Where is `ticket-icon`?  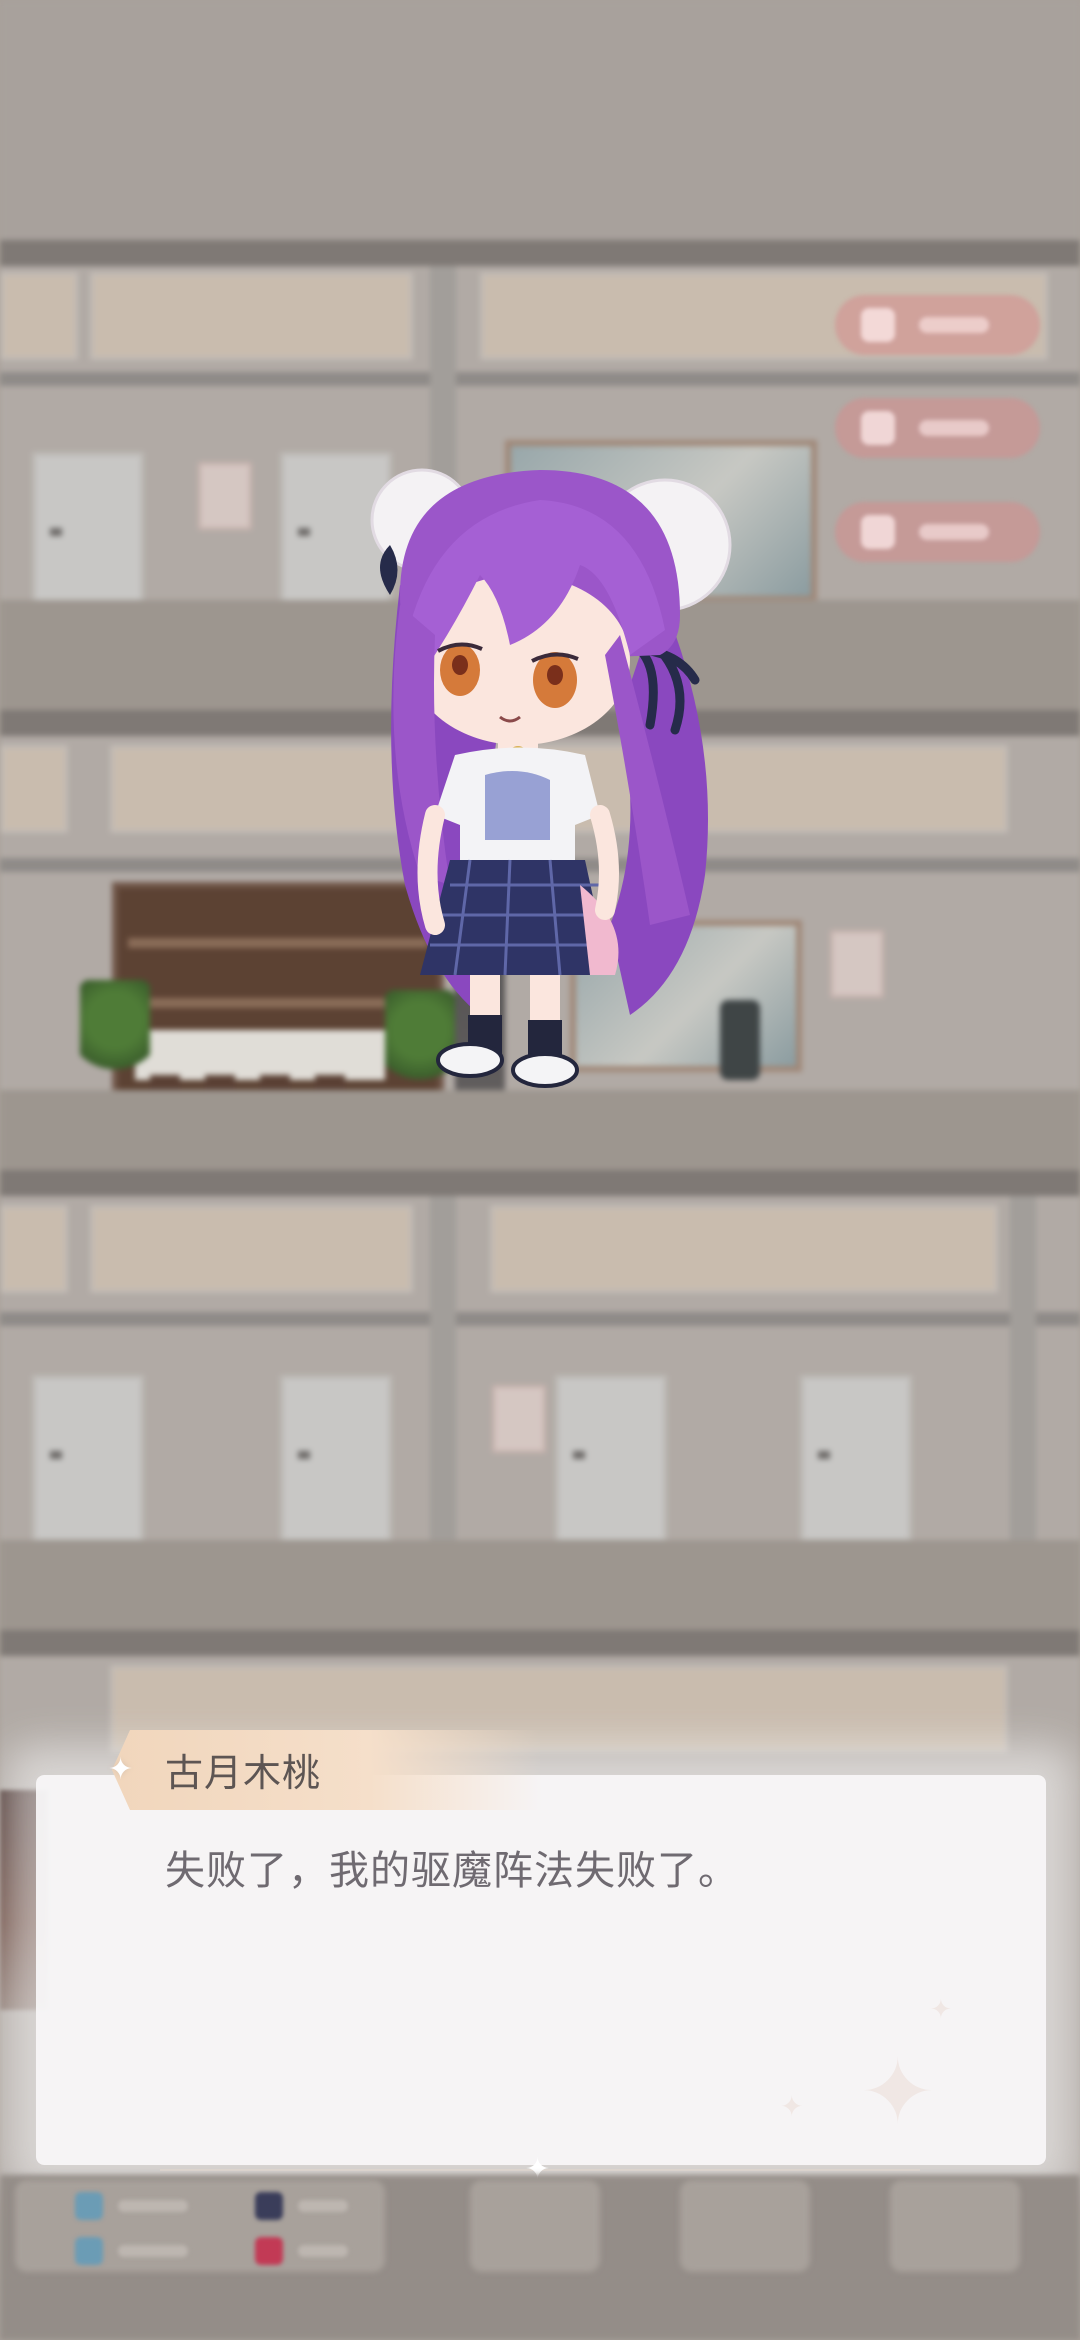
ticket-icon is located at coordinates (269, 2251).